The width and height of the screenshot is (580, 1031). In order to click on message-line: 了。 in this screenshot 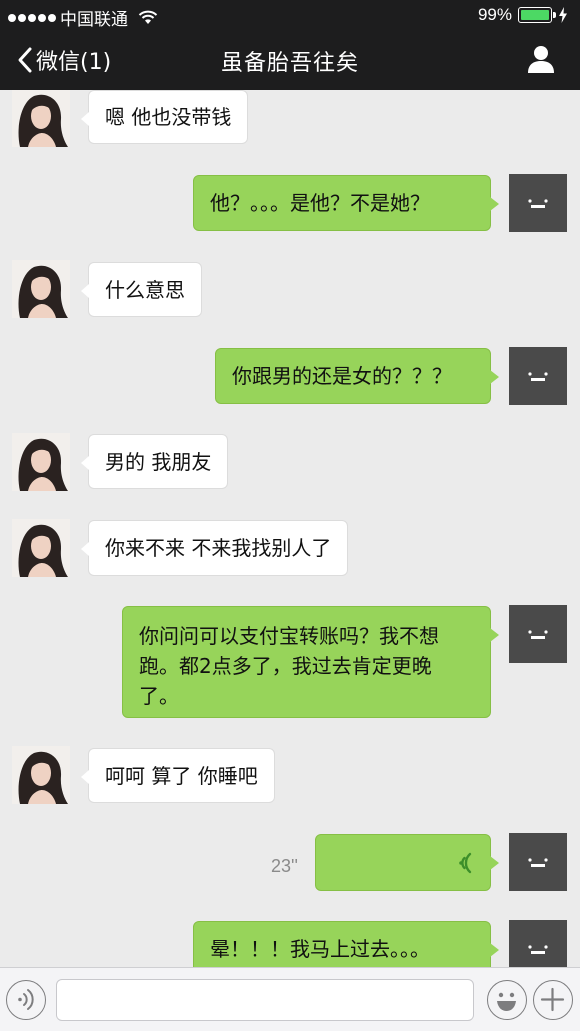, I will do `click(159, 696)`.